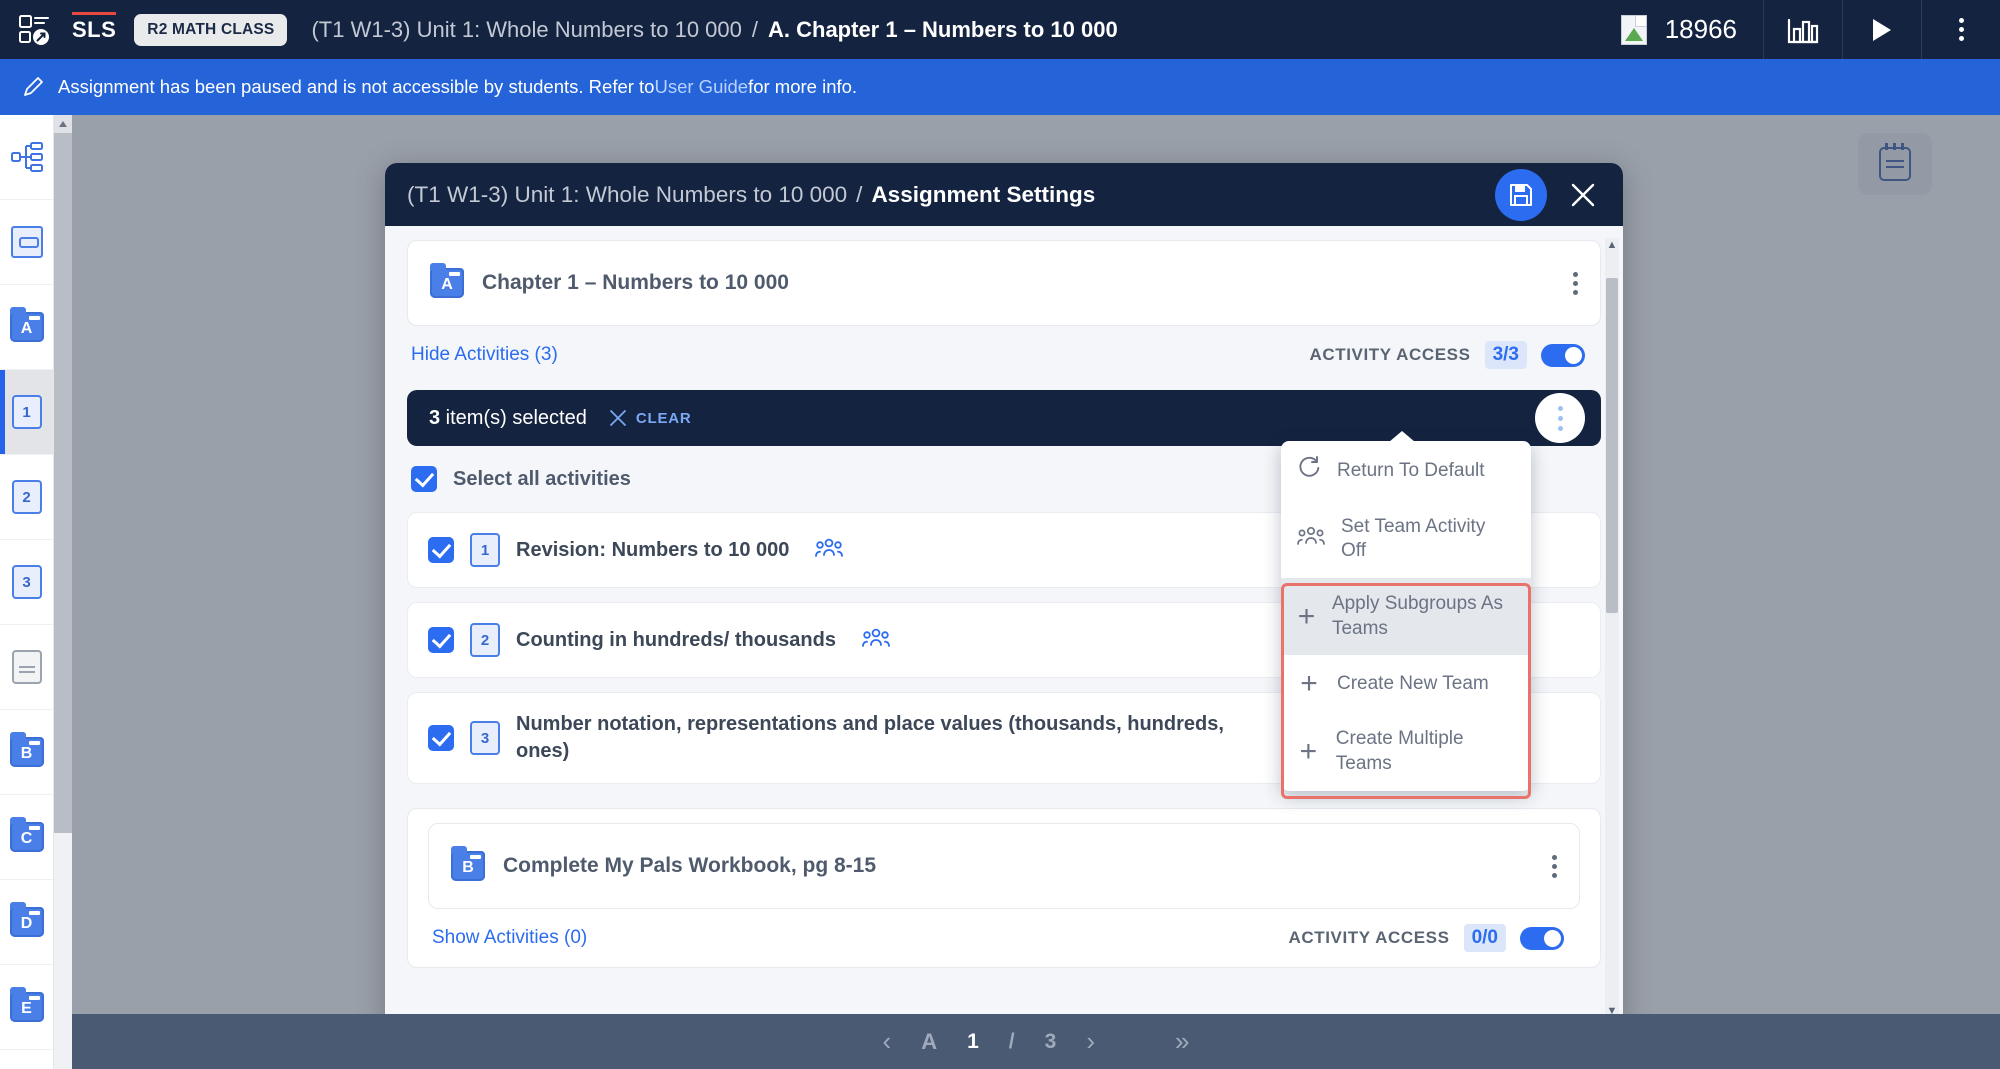 The image size is (2000, 1069). What do you see at coordinates (1633, 29) in the screenshot?
I see `broken-image-icon` at bounding box center [1633, 29].